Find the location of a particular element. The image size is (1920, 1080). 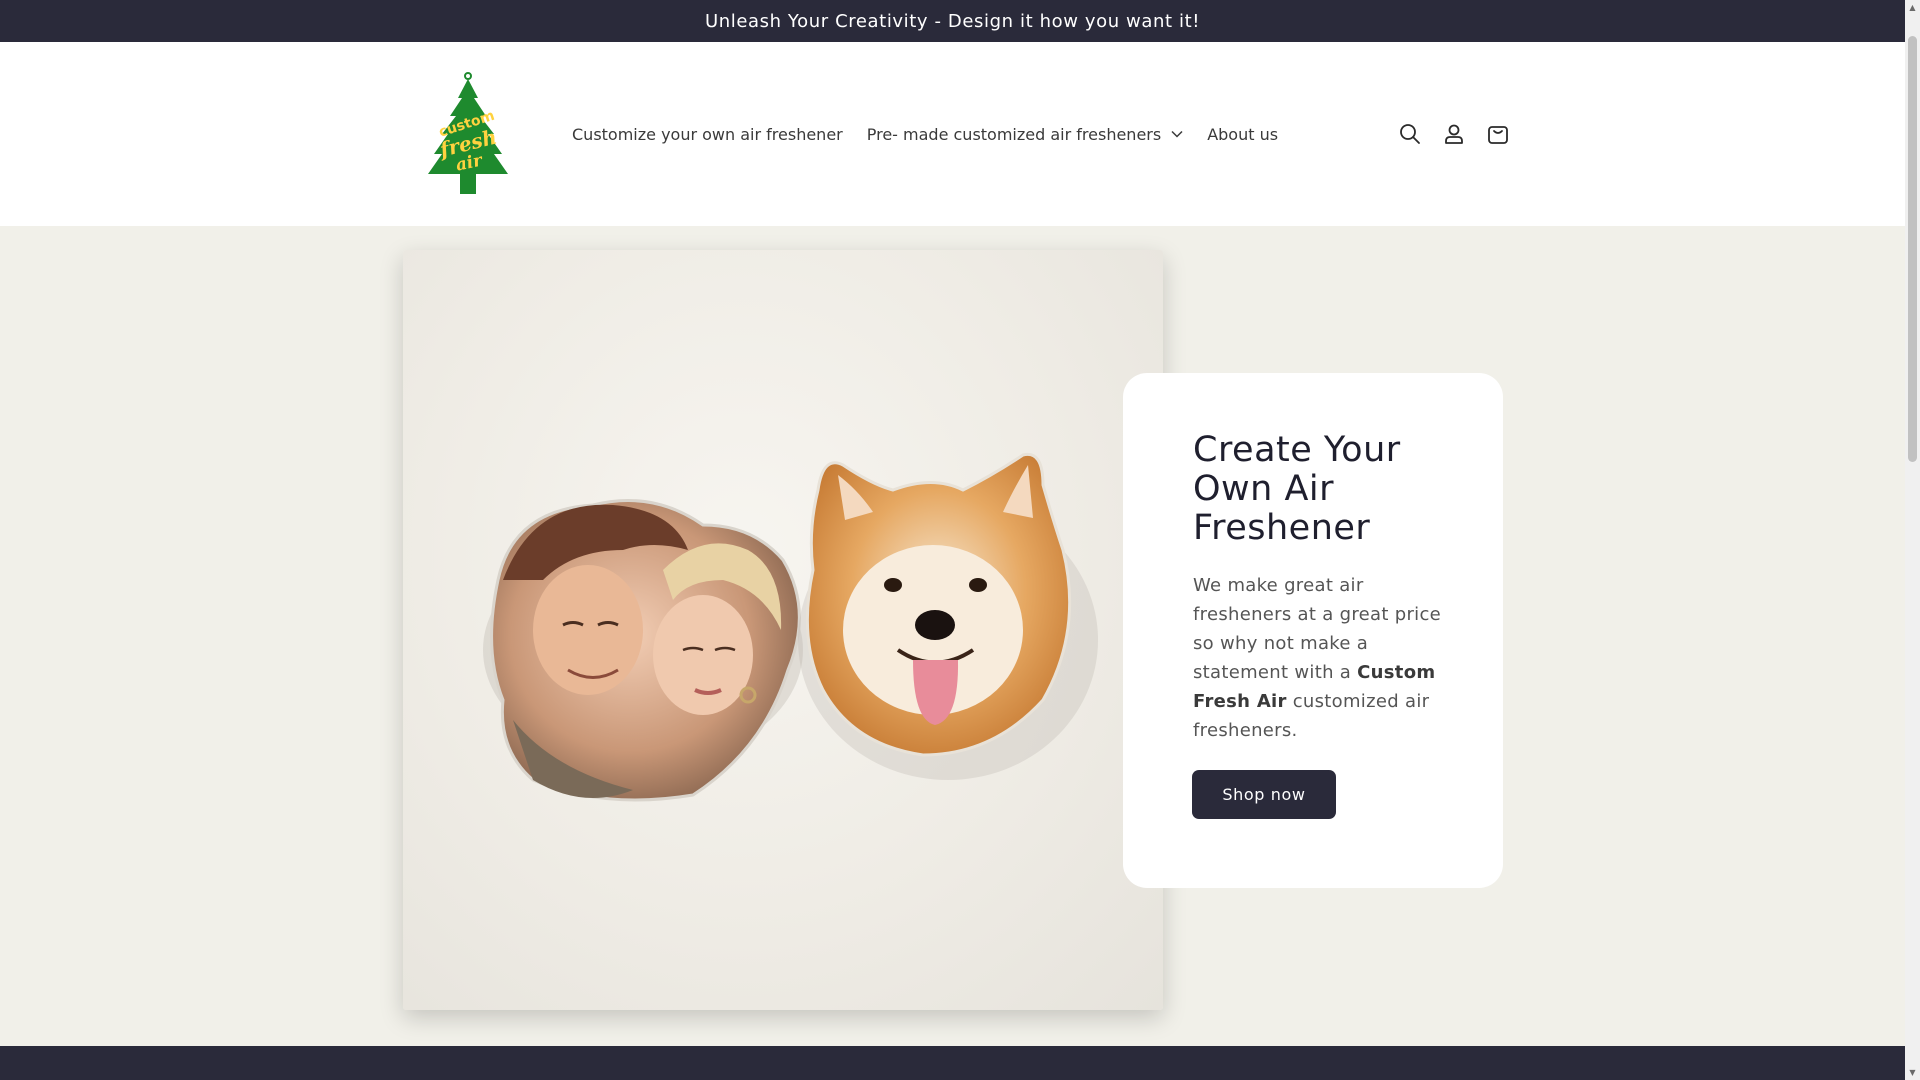

scrollbar: ▲ ▼ is located at coordinates (1912, 540).